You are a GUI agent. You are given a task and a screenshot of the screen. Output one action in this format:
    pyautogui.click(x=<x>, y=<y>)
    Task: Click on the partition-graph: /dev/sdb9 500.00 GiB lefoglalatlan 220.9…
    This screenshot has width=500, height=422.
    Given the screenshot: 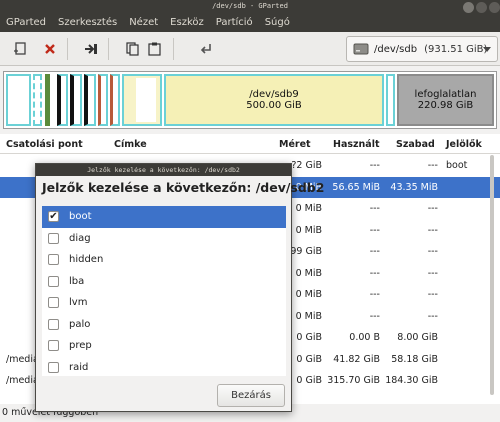 What is the action you would take?
    pyautogui.click(x=250, y=100)
    